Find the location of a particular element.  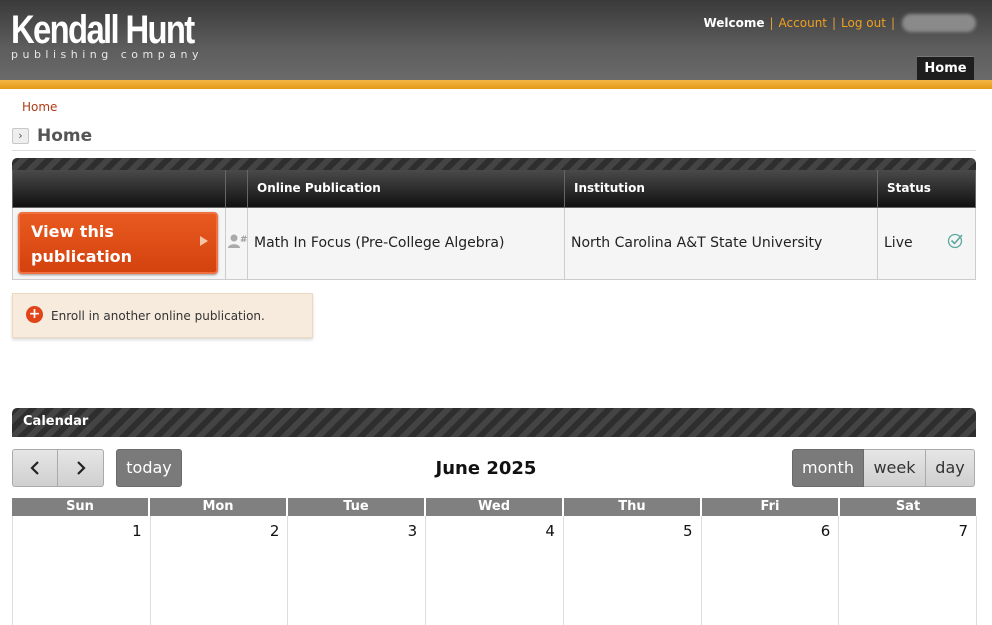

dow-thu: Thu is located at coordinates (633, 507).